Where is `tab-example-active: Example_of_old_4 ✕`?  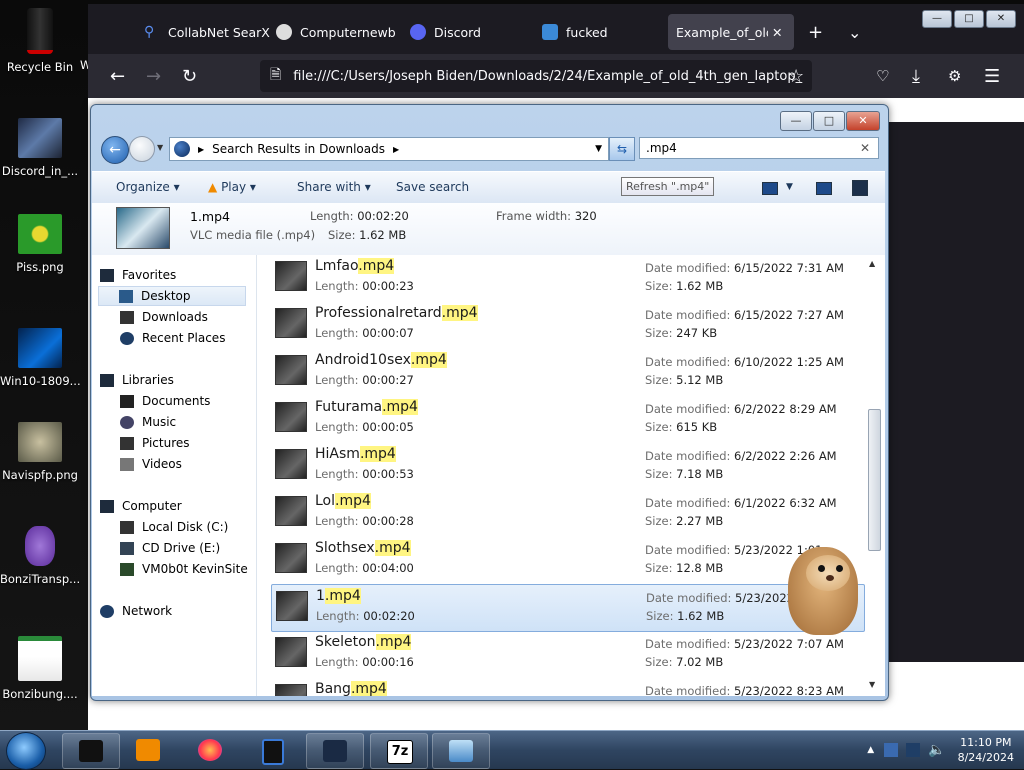 tab-example-active: Example_of_old_4 ✕ is located at coordinates (731, 32).